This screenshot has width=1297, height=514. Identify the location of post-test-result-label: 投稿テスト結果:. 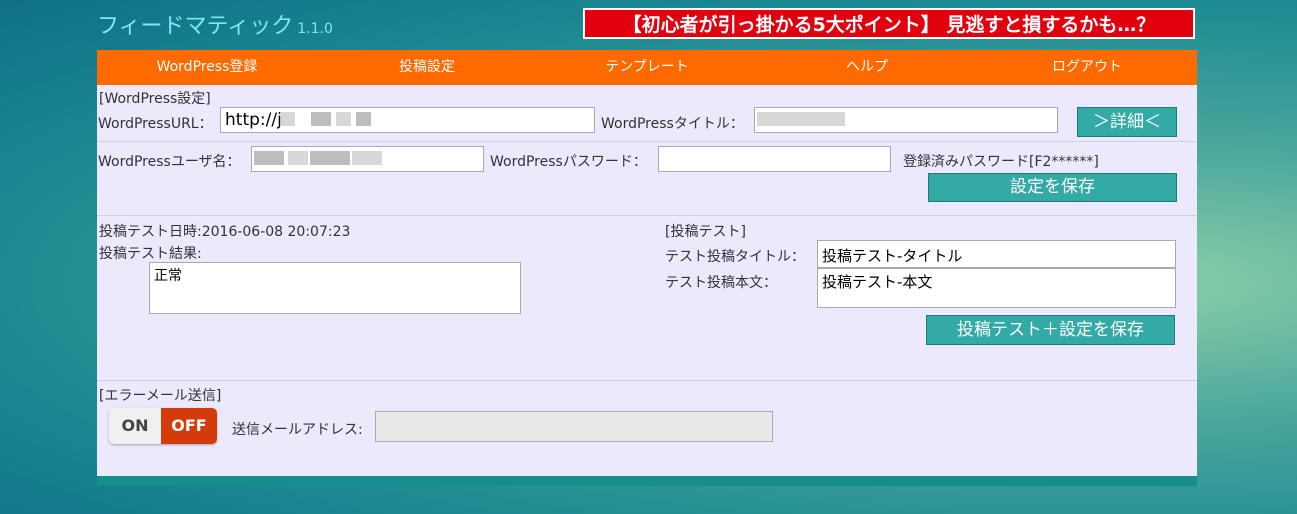
(150, 254).